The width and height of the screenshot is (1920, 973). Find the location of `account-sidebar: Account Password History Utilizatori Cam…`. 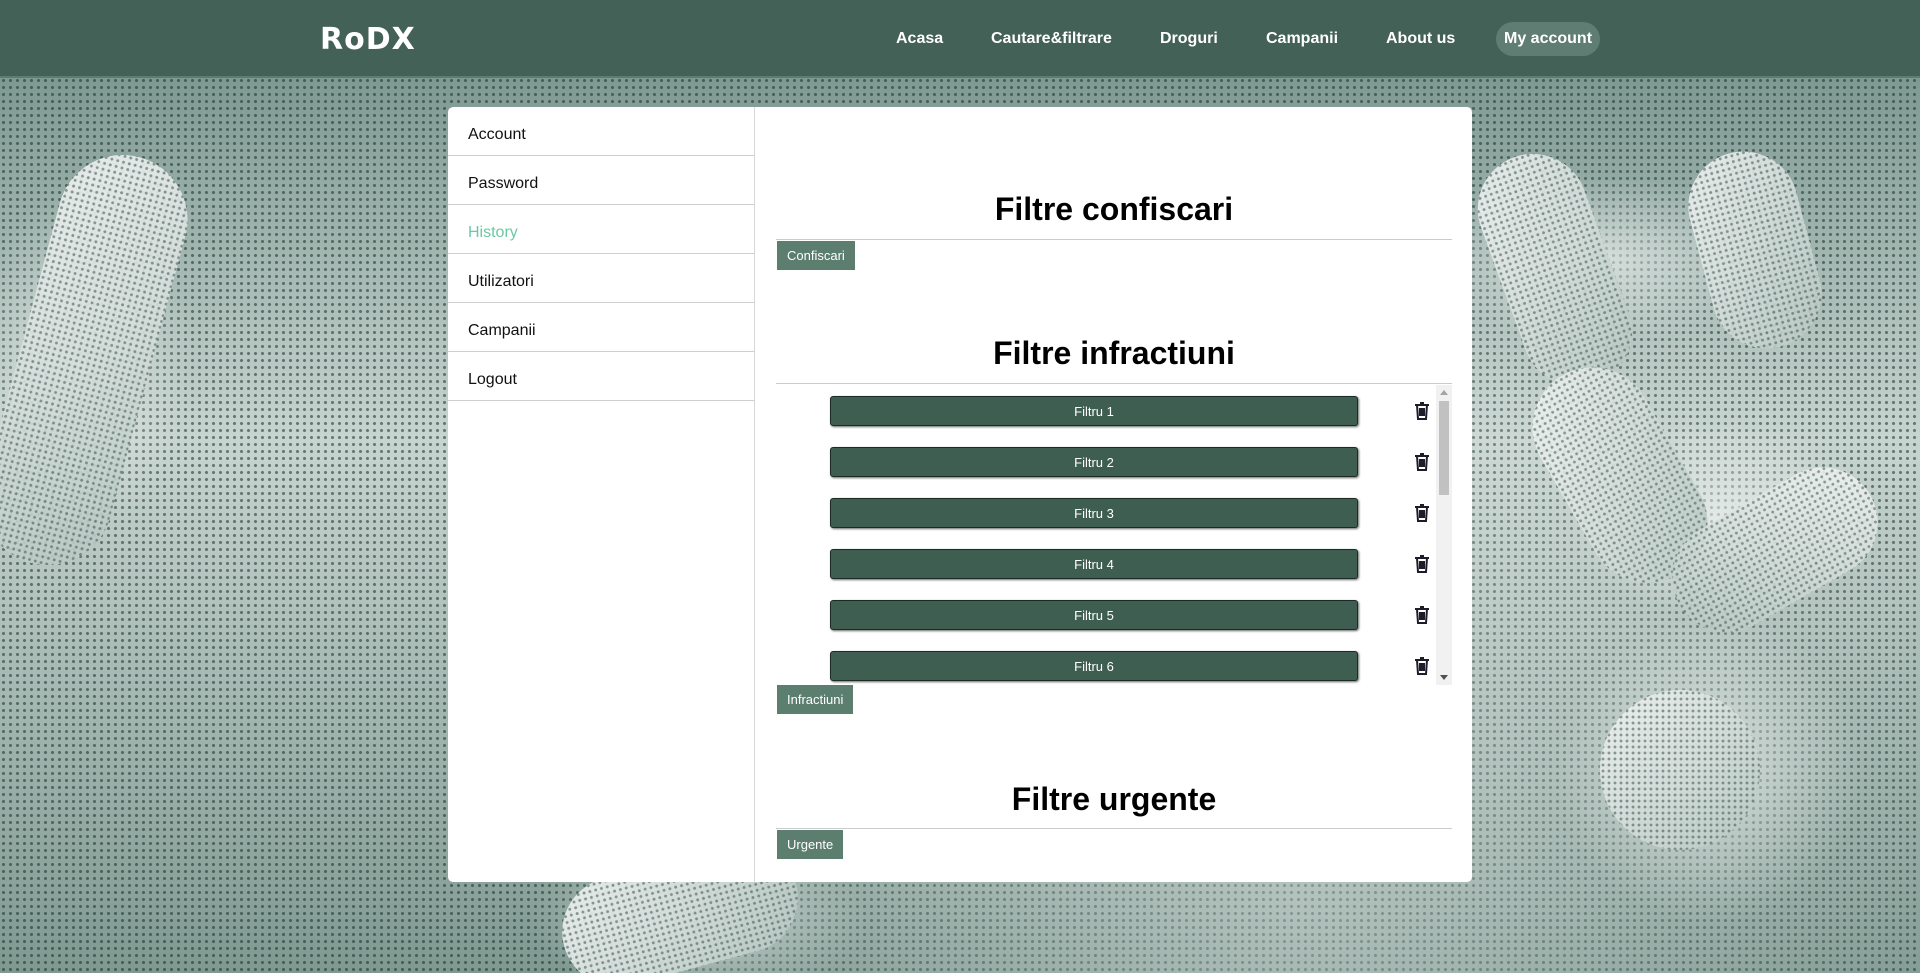

account-sidebar: Account Password History Utilizatori Cam… is located at coordinates (601, 494).